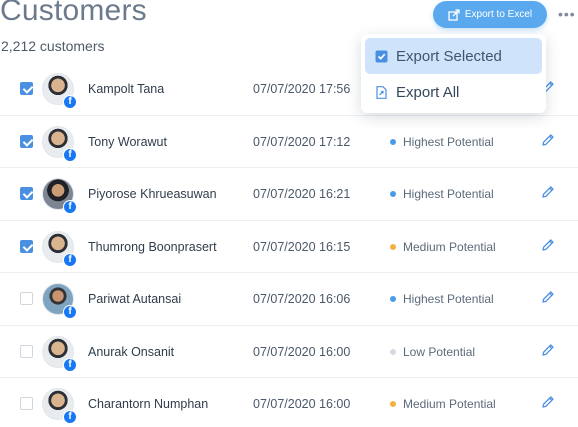 The width and height of the screenshot is (578, 427). Describe the element at coordinates (73, 13) in the screenshot. I see `page-title: Customers` at that location.